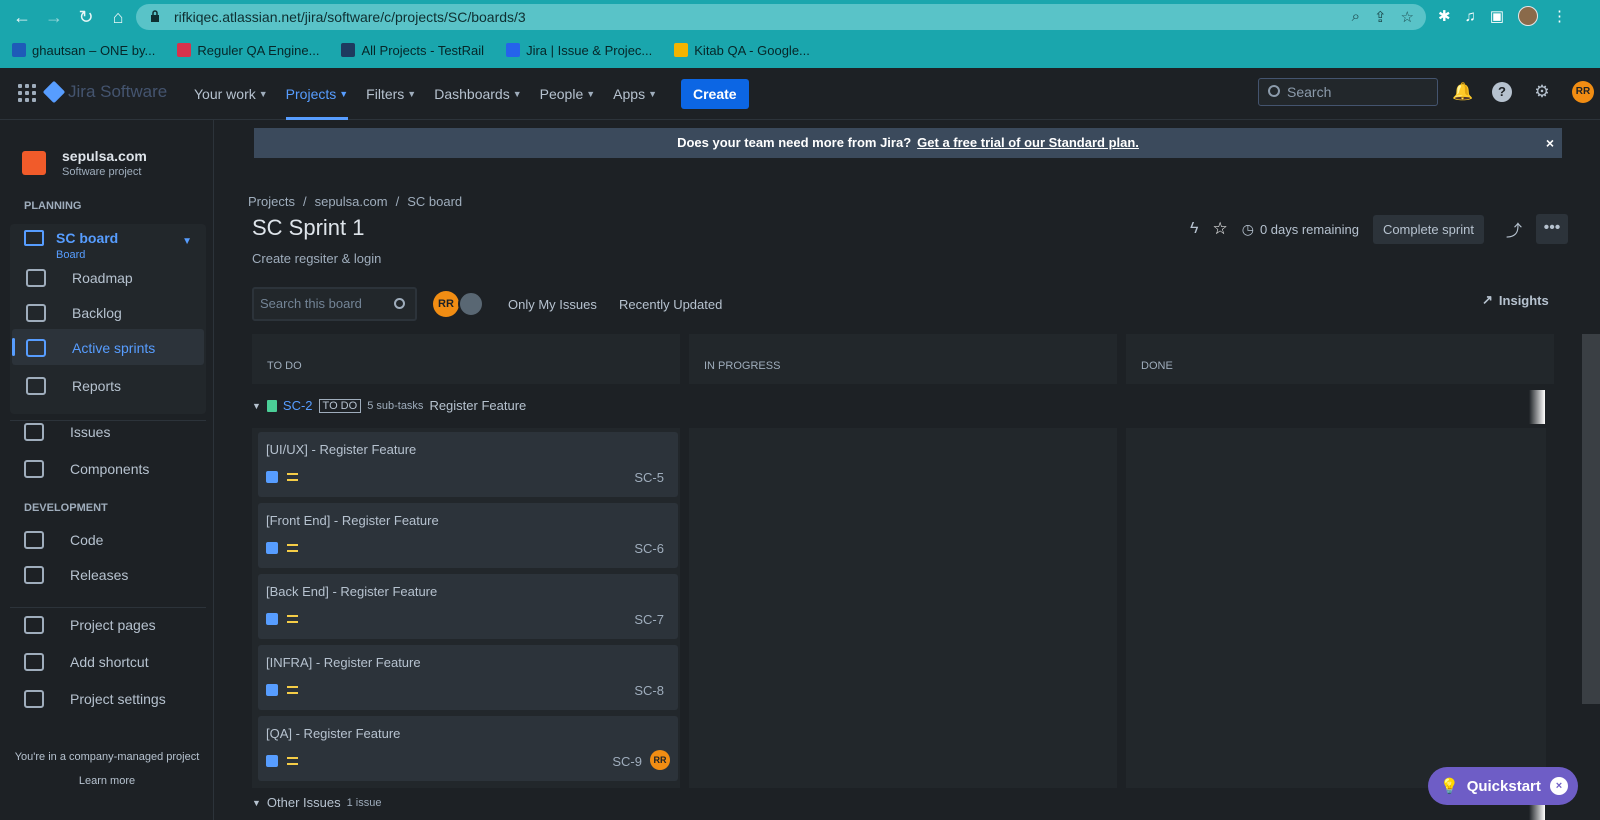 This screenshot has height=820, width=1600. Describe the element at coordinates (67, 432) in the screenshot. I see `sidebar-item-issues: Issues` at that location.